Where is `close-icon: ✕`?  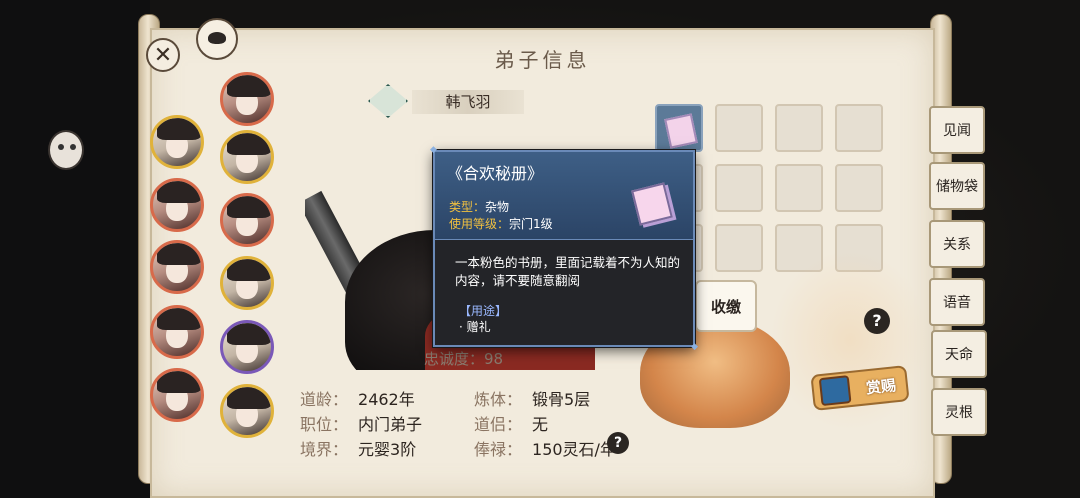
close-icon: ✕ is located at coordinates (163, 55).